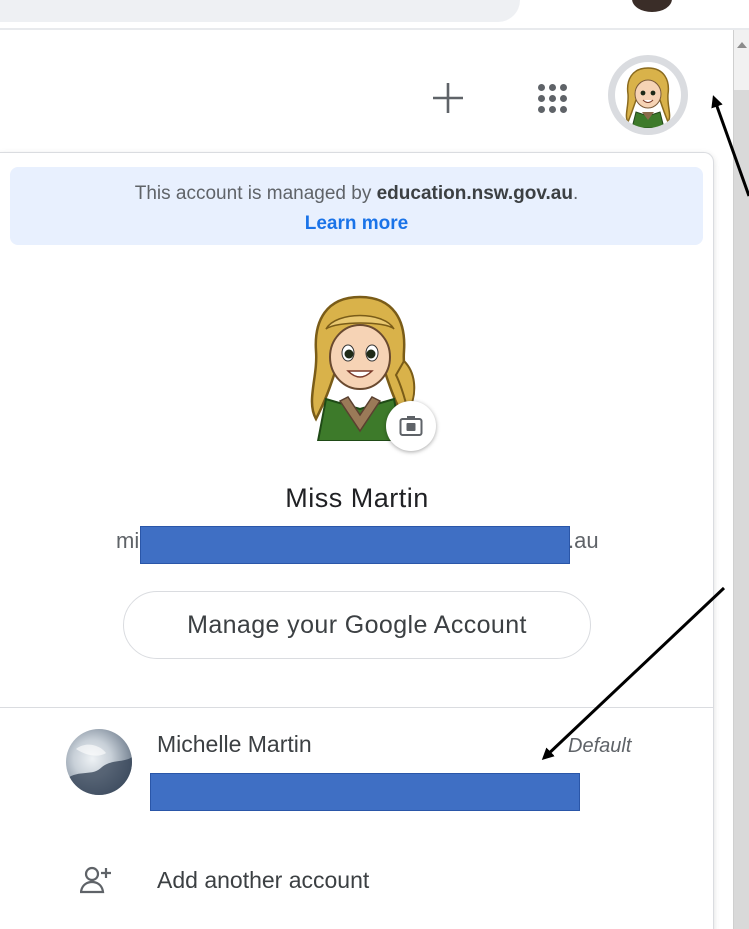  I want to click on email-redaction-box, so click(355, 545).